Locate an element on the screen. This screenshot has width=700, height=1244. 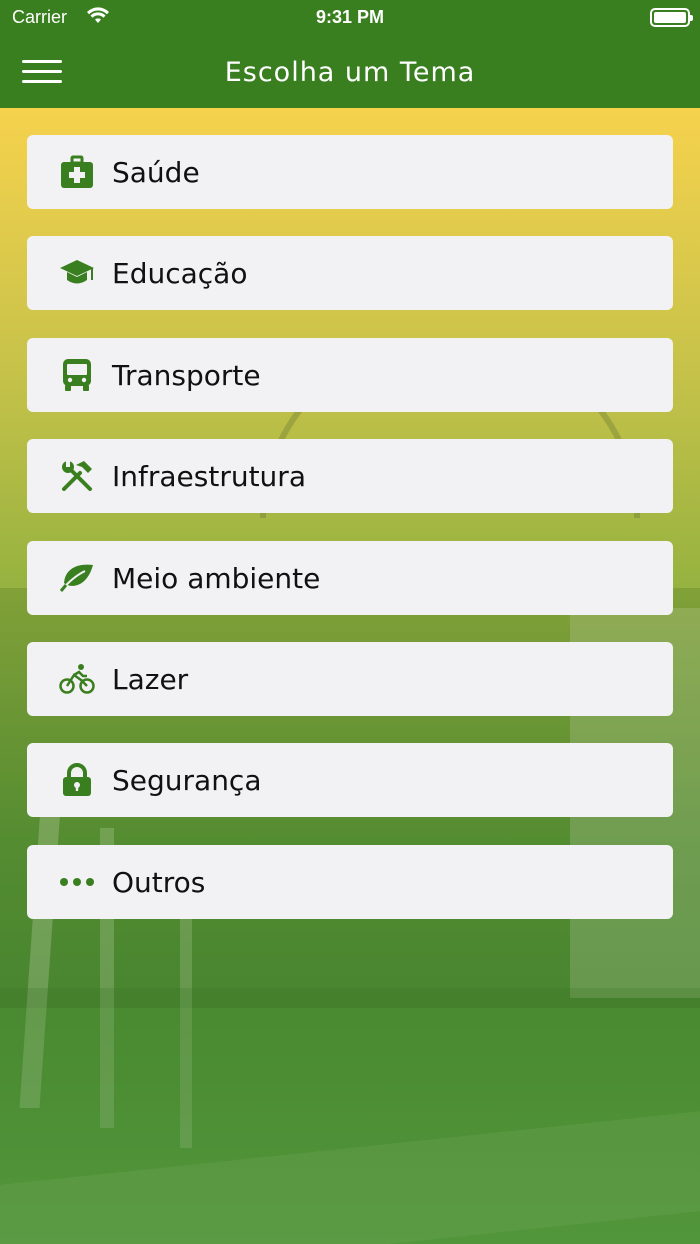
status-time: 9:31 PM is located at coordinates (350, 17).